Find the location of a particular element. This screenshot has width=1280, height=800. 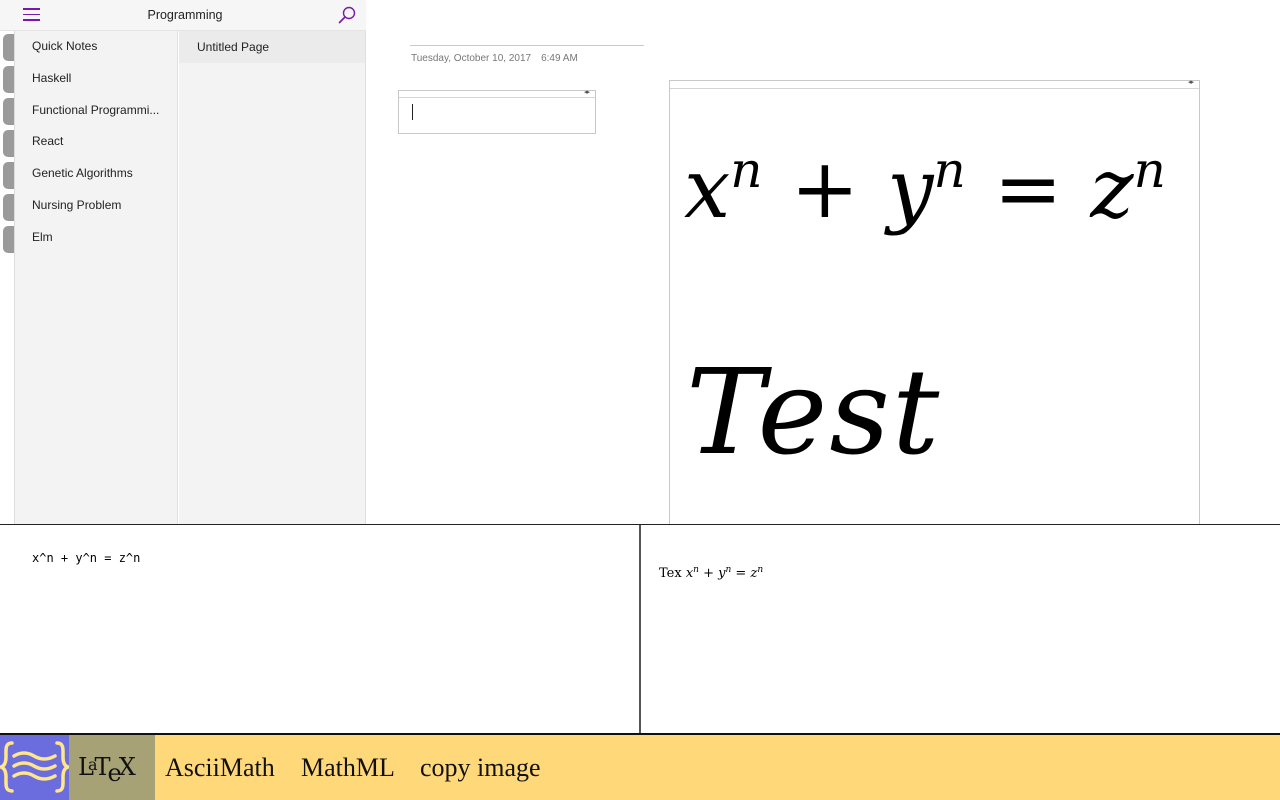

section-item-elm: Elm is located at coordinates (96, 238).